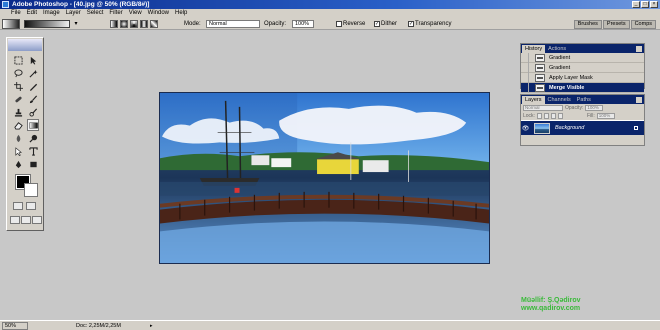  Describe the element at coordinates (33, 73) in the screenshot. I see `magic-wand-tool-icon` at that location.